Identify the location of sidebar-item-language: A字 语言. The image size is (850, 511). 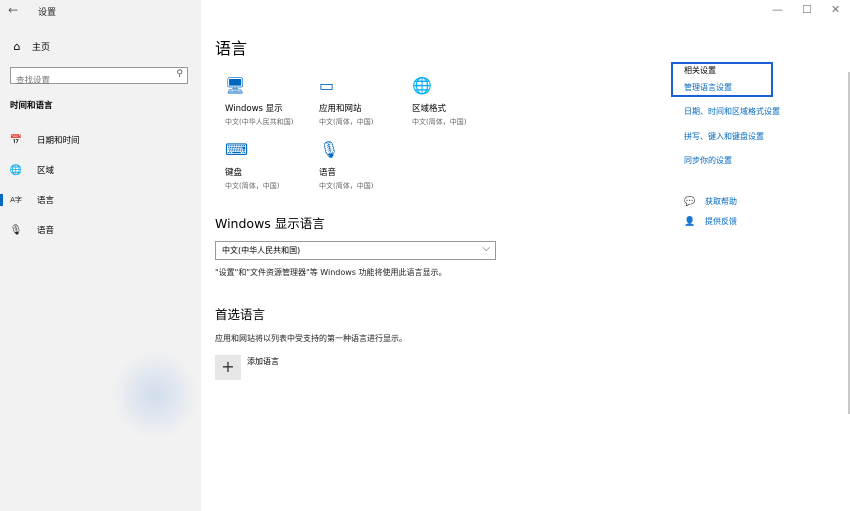
(100, 200).